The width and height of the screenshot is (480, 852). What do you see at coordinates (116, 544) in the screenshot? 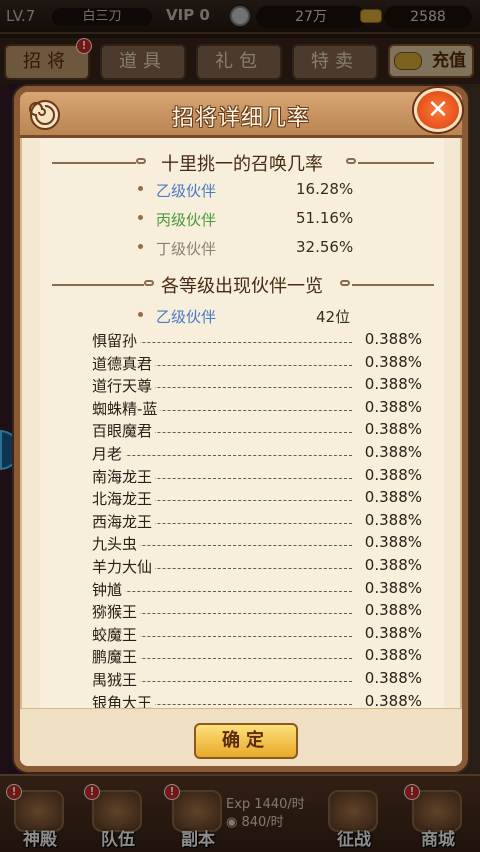
I see `partner-name: 九头虫` at bounding box center [116, 544].